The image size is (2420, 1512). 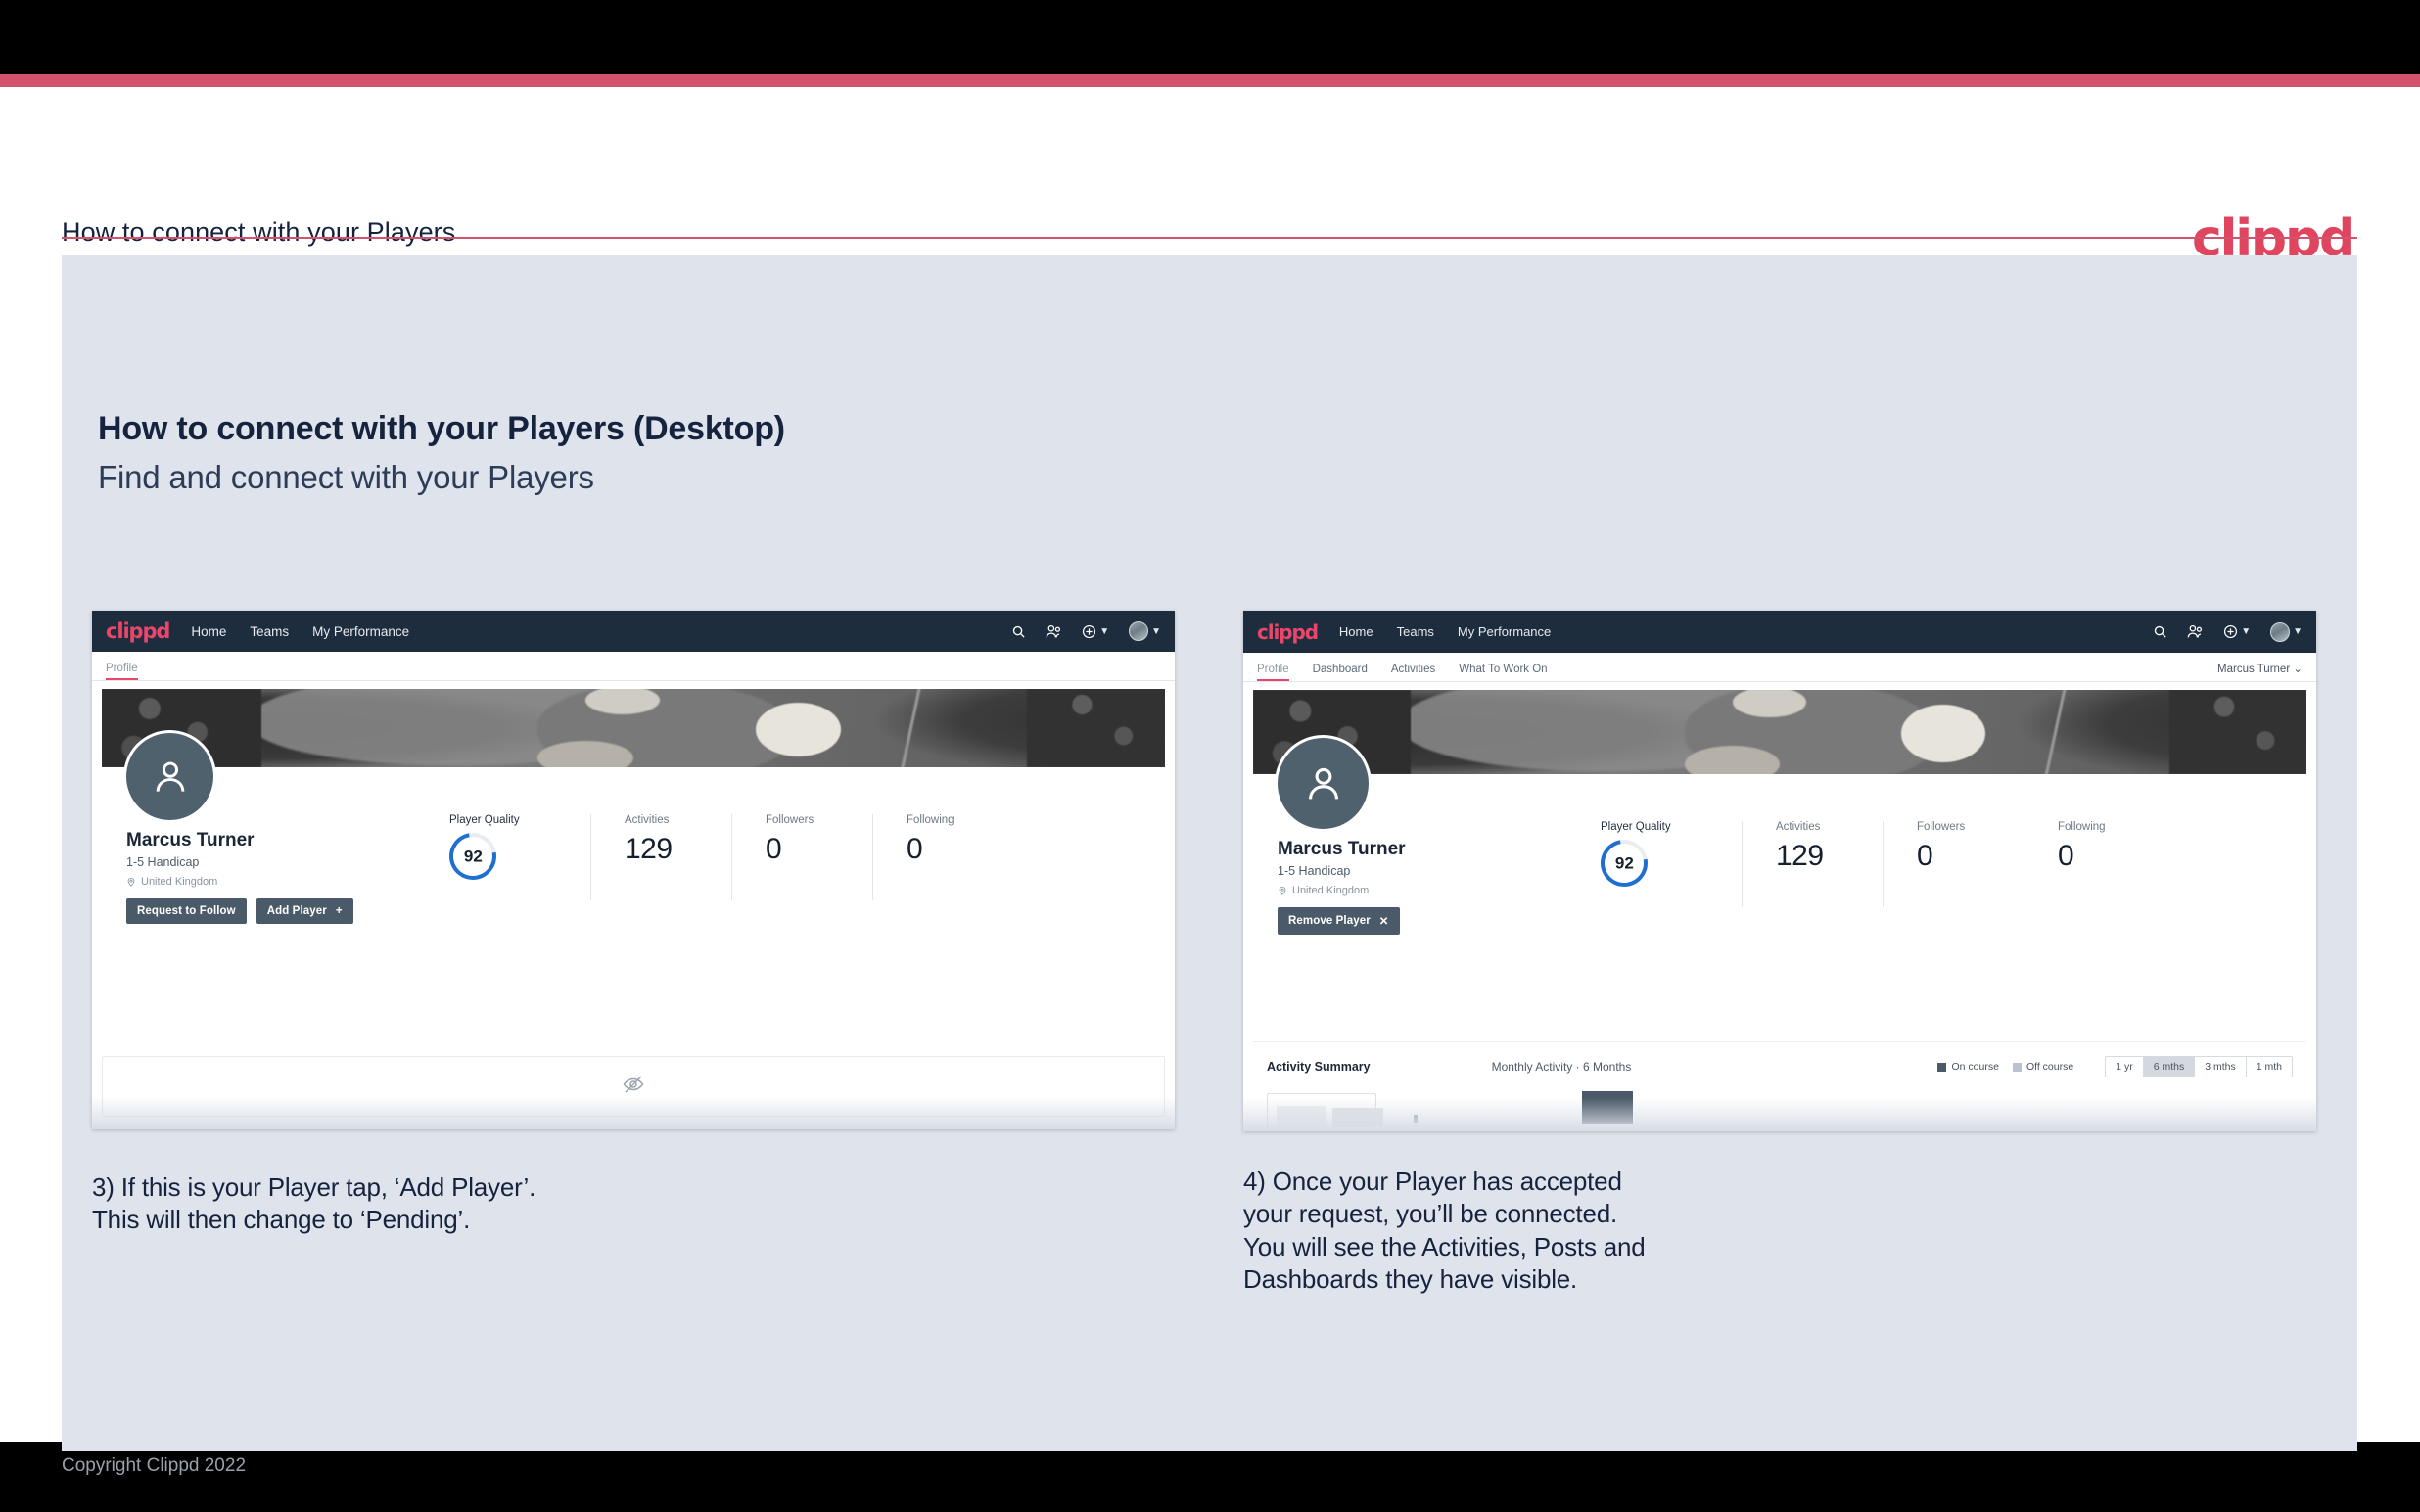 What do you see at coordinates (1779, 632) in the screenshot?
I see `right-navbar: clippd Home Teams My Performance ▼ ▼` at bounding box center [1779, 632].